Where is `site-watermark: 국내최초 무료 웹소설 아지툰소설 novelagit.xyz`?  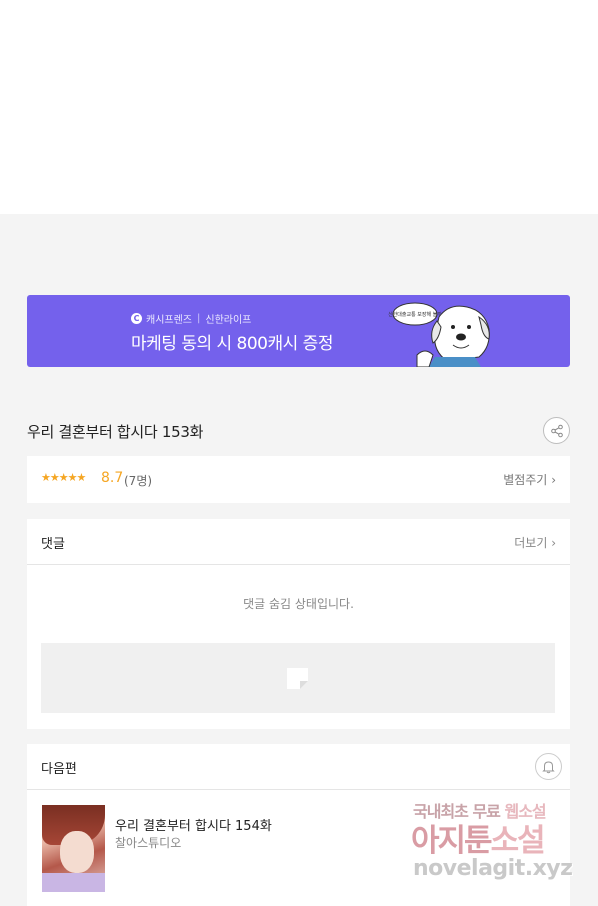
site-watermark: 국내최초 무료 웹소설 아지툰소설 novelagit.xyz is located at coordinates (492, 843).